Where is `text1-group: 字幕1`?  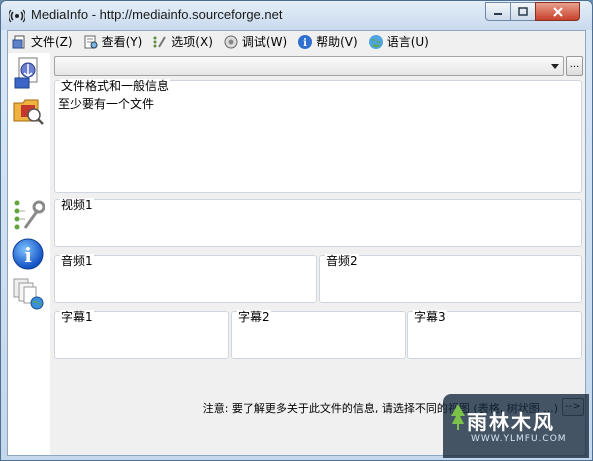 text1-group: 字幕1 is located at coordinates (141, 334).